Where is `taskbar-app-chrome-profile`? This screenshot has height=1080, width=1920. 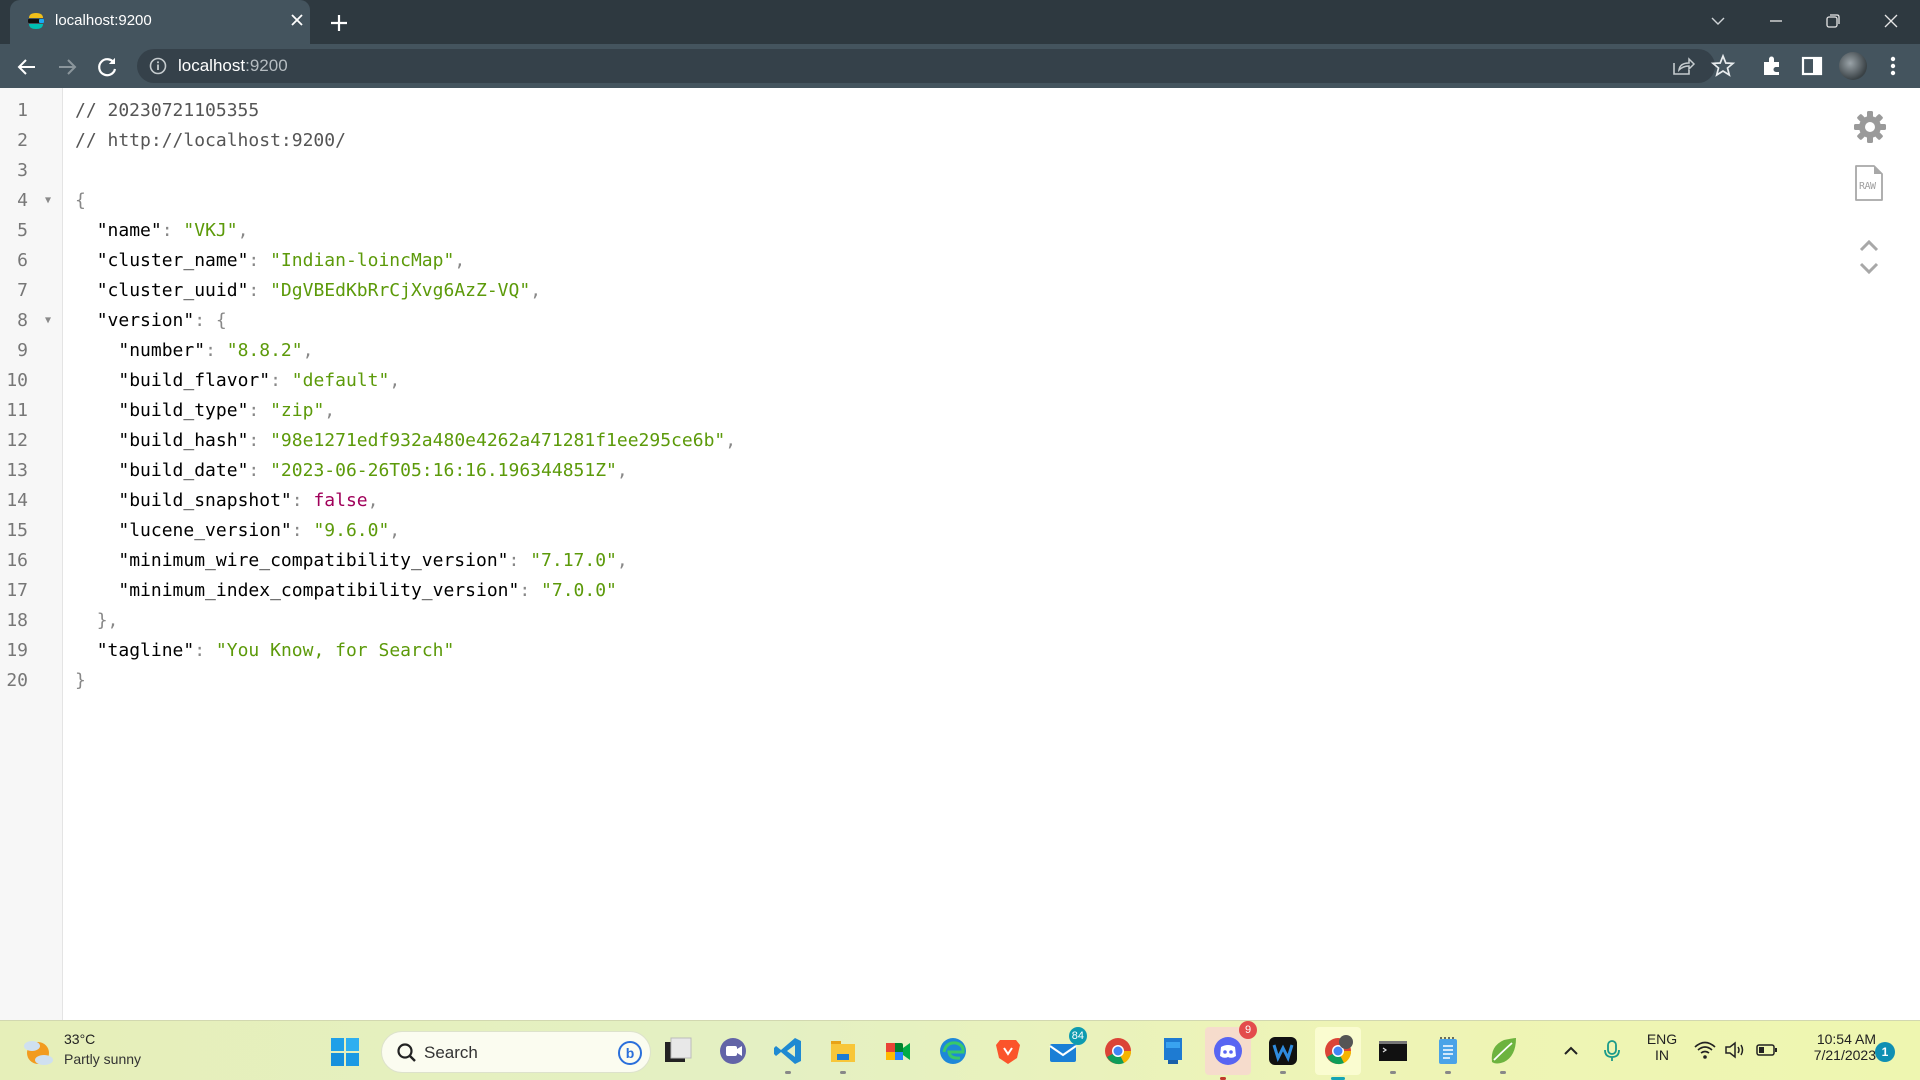
taskbar-app-chrome-profile is located at coordinates (1338, 1053).